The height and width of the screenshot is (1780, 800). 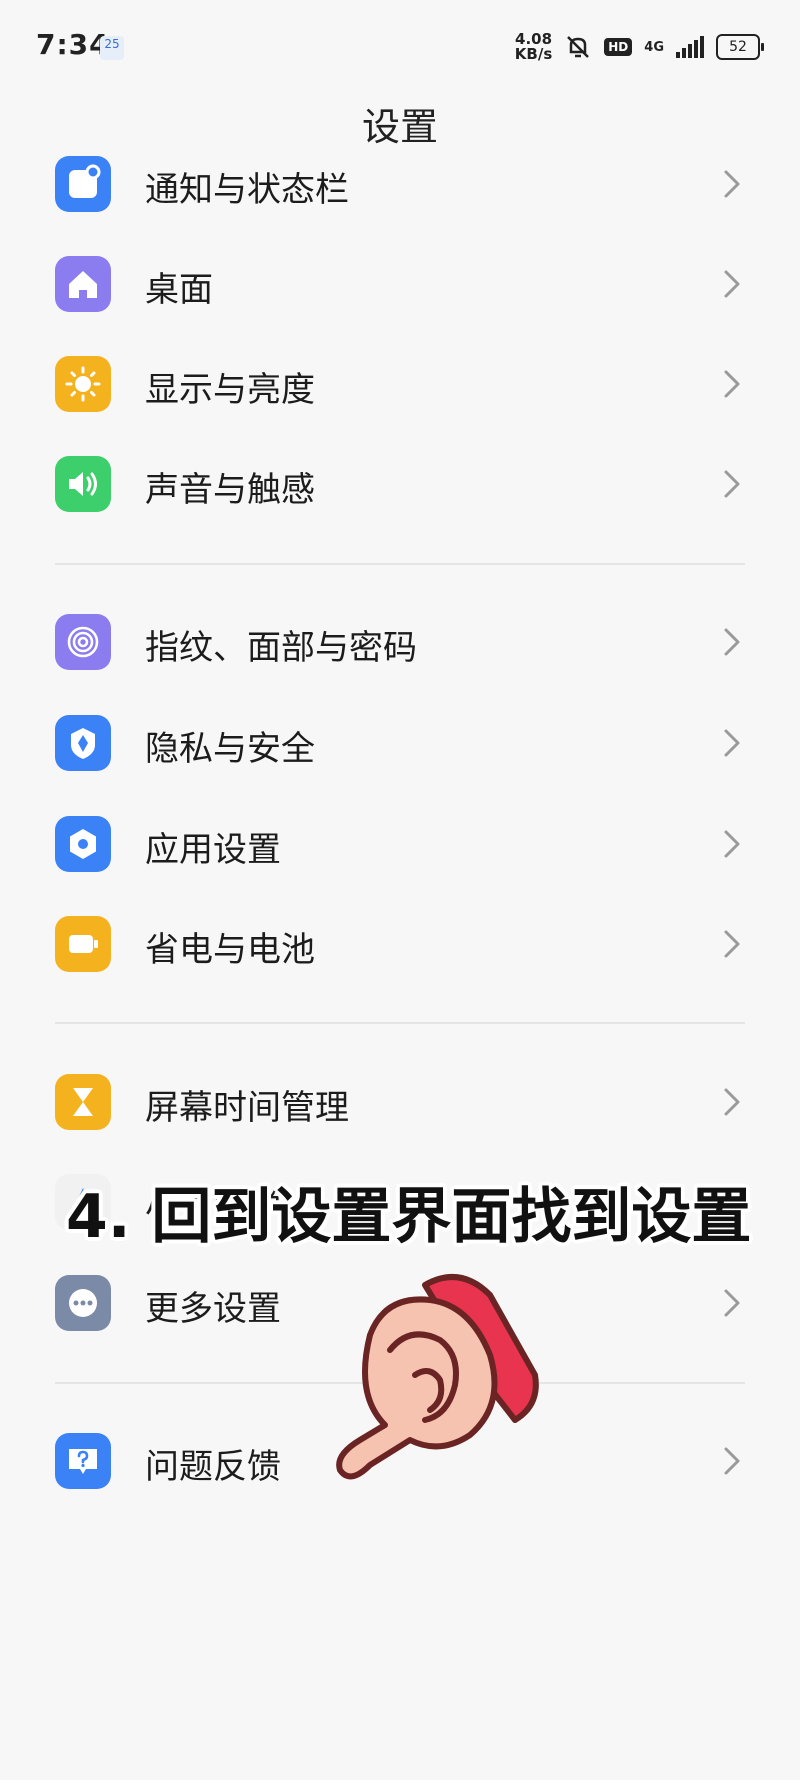 I want to click on settings-item-fingerprint: 指纹、面部与密码, so click(x=400, y=642).